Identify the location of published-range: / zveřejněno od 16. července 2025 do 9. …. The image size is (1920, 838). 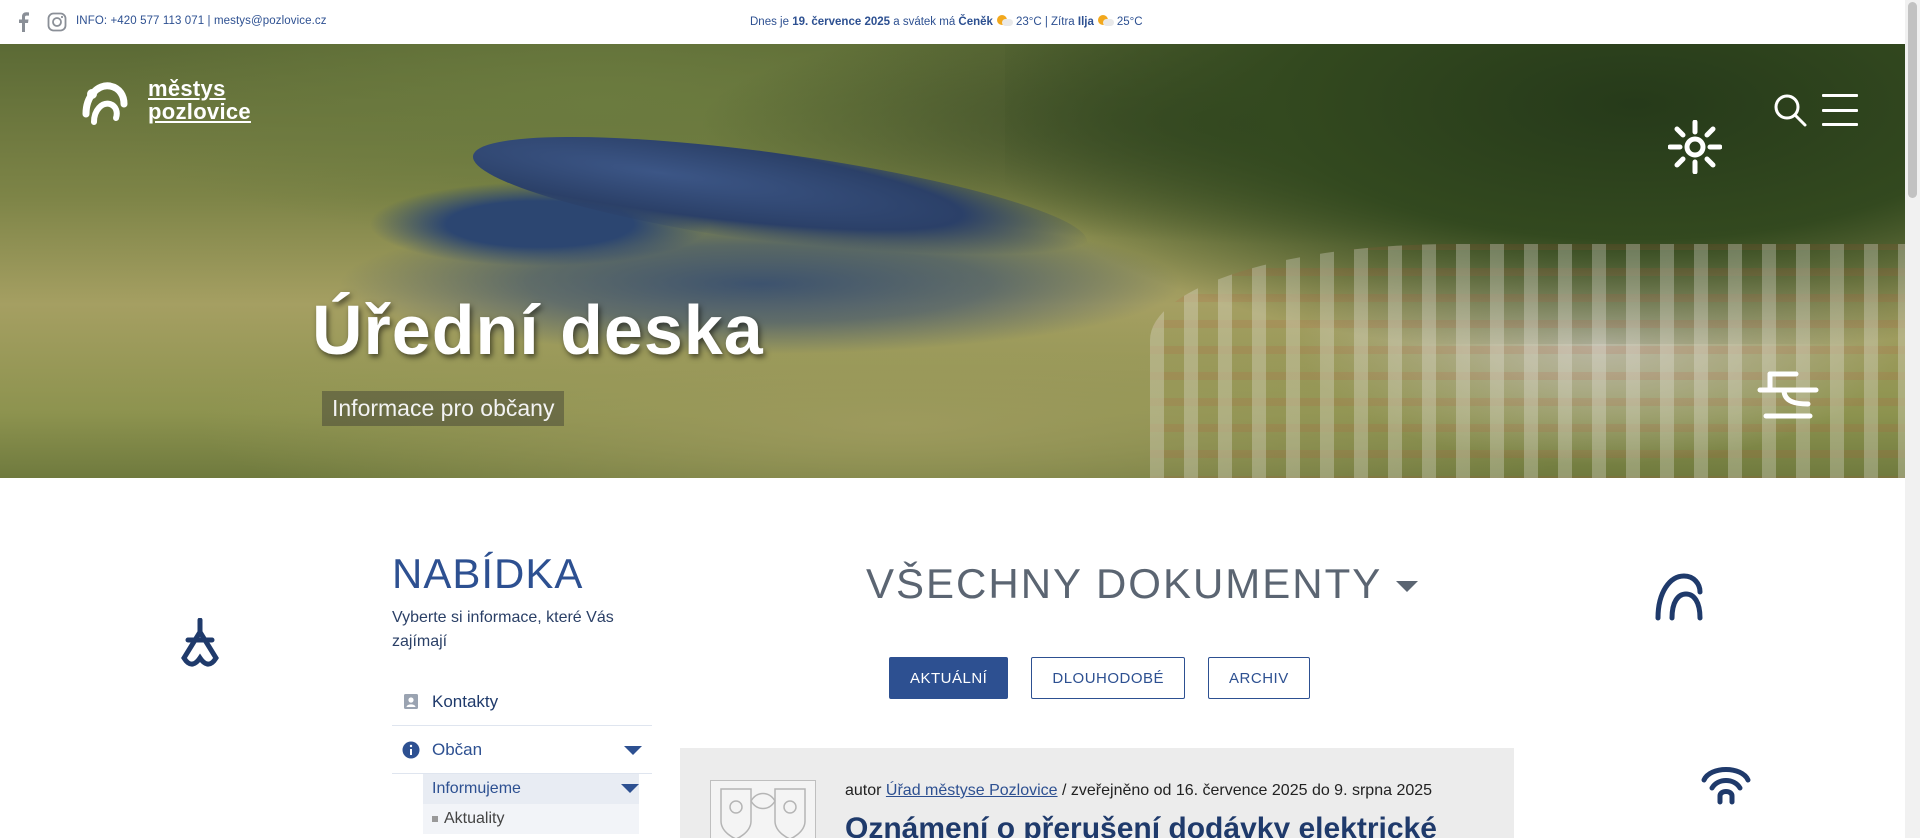
(1245, 790).